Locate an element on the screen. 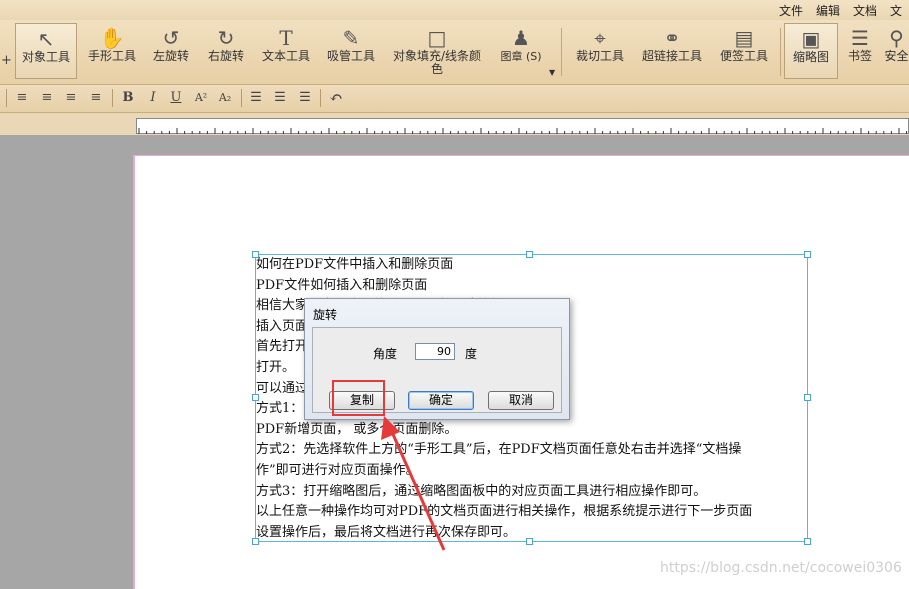  tool-note: ▤ 便签工具 is located at coordinates (744, 51).